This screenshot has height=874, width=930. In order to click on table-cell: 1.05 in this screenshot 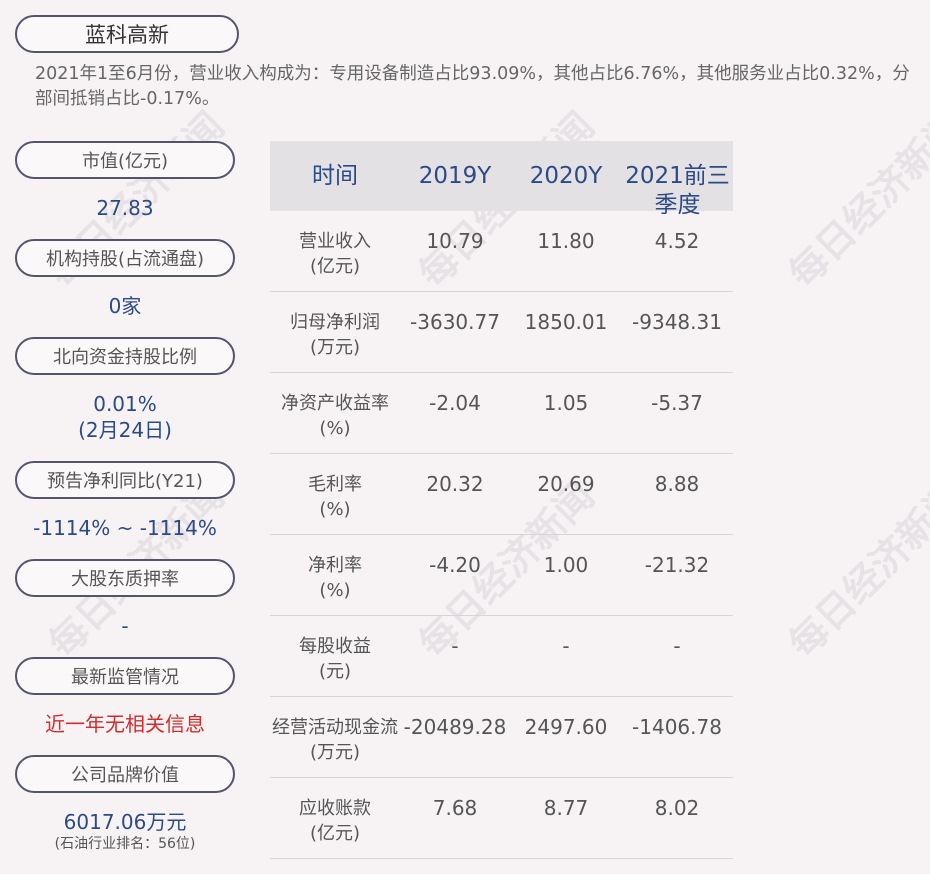, I will do `click(566, 403)`.